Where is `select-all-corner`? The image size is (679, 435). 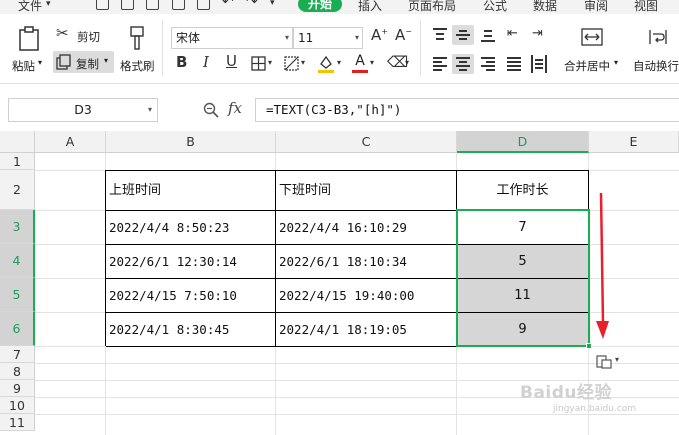
select-all-corner is located at coordinates (17, 142).